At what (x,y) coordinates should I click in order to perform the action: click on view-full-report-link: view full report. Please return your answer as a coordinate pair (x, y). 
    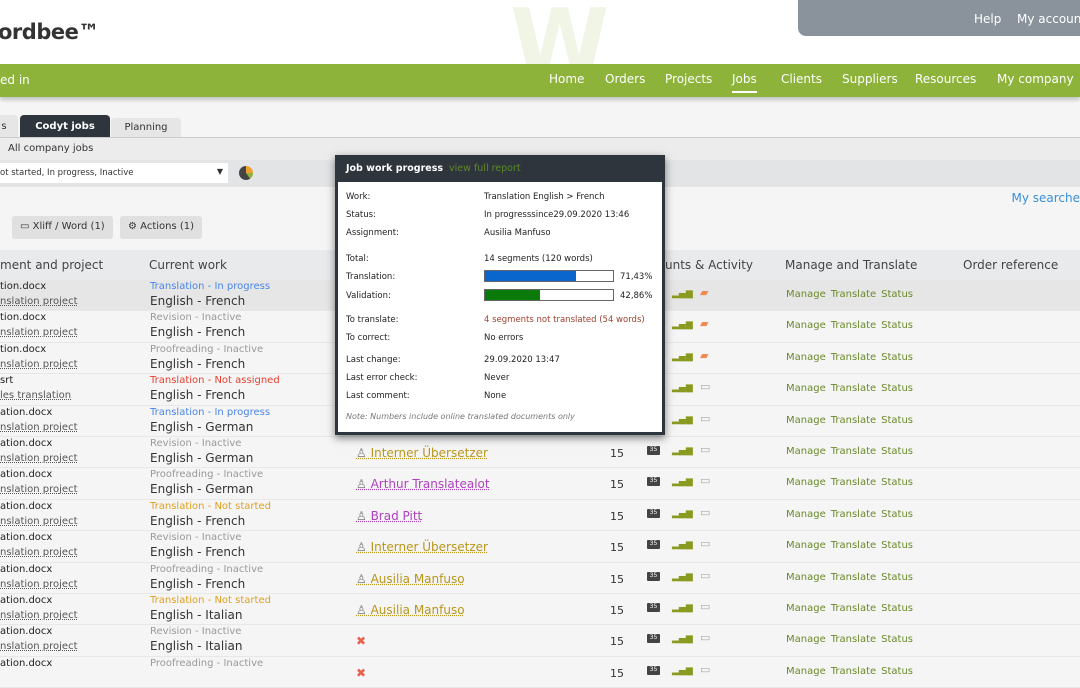
    Looking at the image, I should click on (485, 168).